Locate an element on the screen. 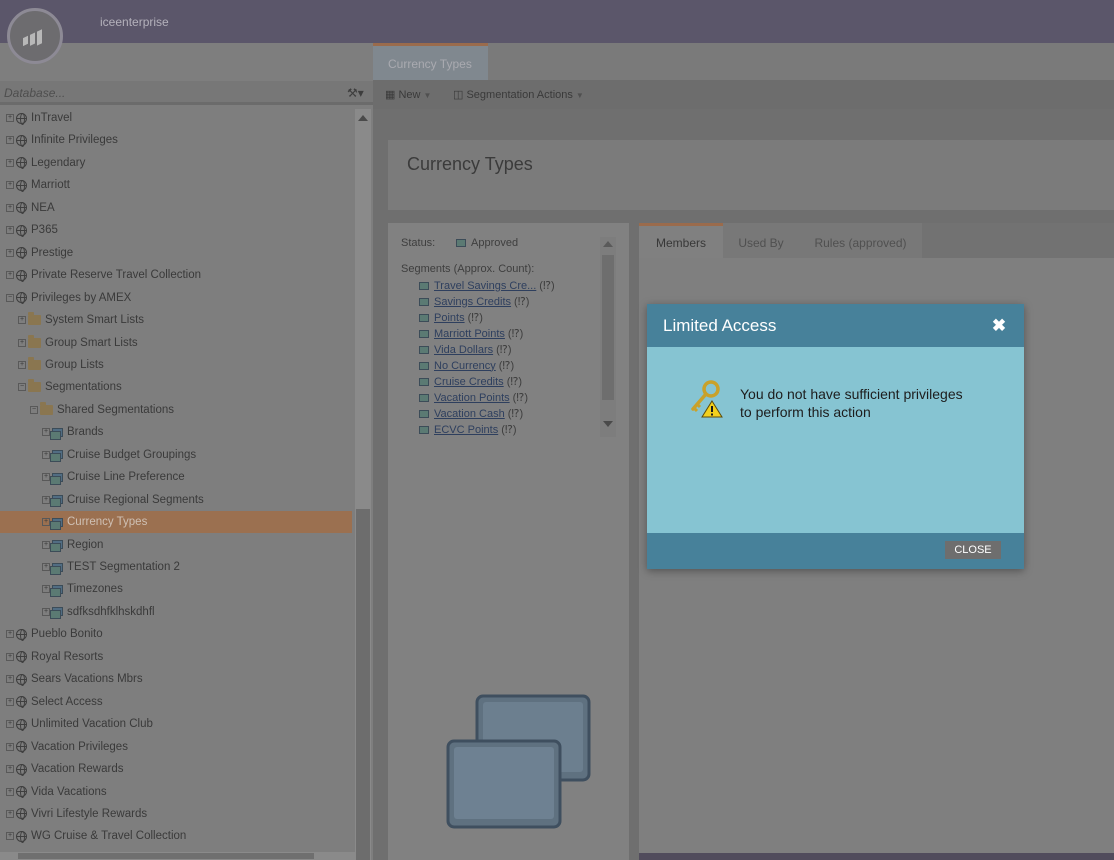 The height and width of the screenshot is (860, 1114). tree-horizontal-scrollbar is located at coordinates (177, 856).